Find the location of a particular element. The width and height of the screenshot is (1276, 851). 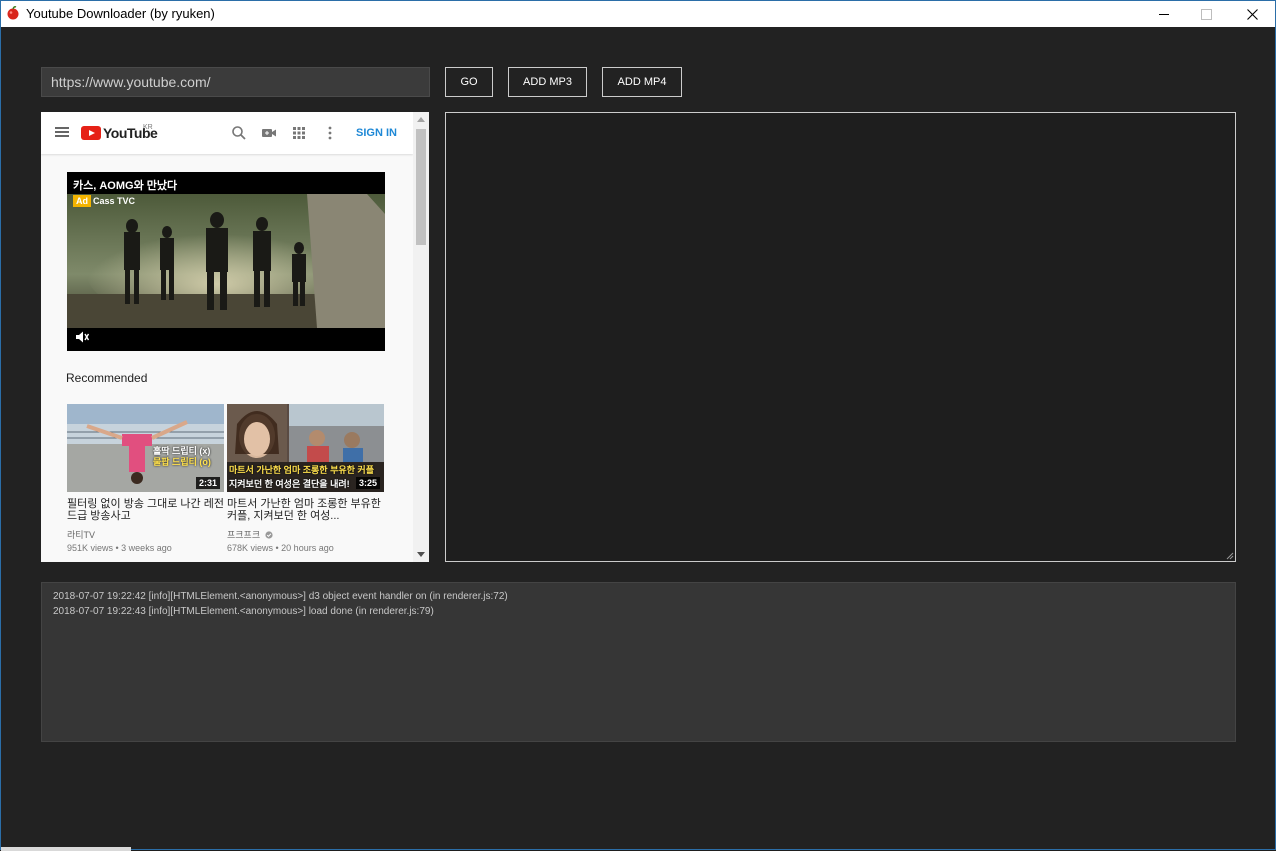

scrollbar-thumb is located at coordinates (421, 187).